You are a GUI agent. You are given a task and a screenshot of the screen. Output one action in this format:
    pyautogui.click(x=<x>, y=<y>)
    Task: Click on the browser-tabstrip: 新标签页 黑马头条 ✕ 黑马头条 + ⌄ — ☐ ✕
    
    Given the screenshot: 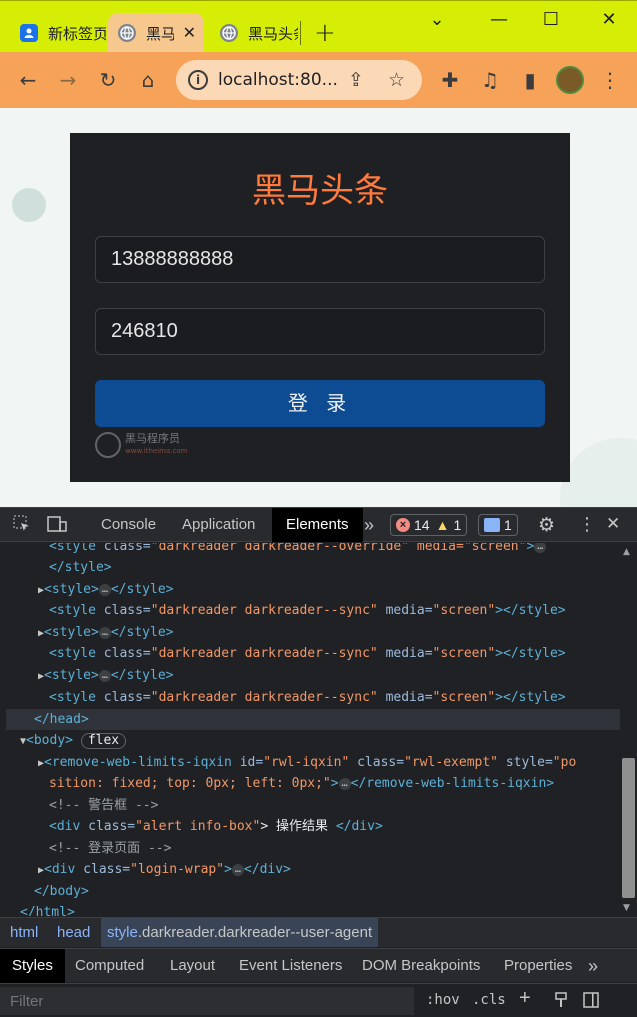 What is the action you would take?
    pyautogui.click(x=318, y=26)
    